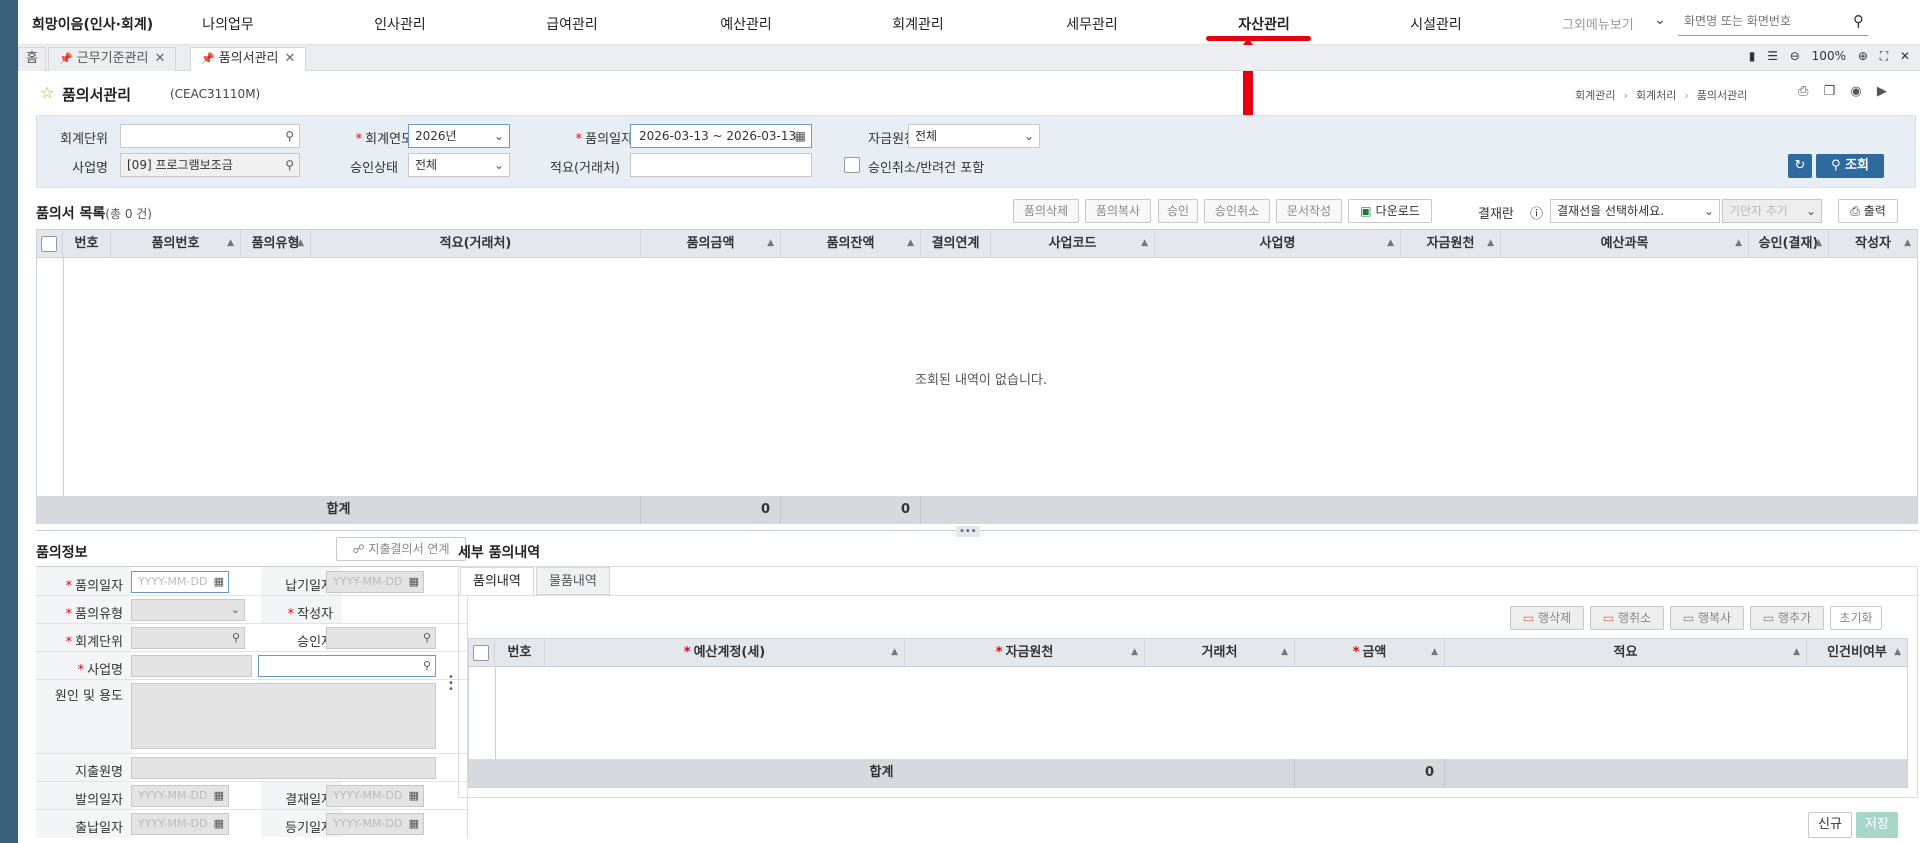 This screenshot has width=1920, height=843. Describe the element at coordinates (572, 24) in the screenshot. I see `menu-payroll: 급여관리` at that location.